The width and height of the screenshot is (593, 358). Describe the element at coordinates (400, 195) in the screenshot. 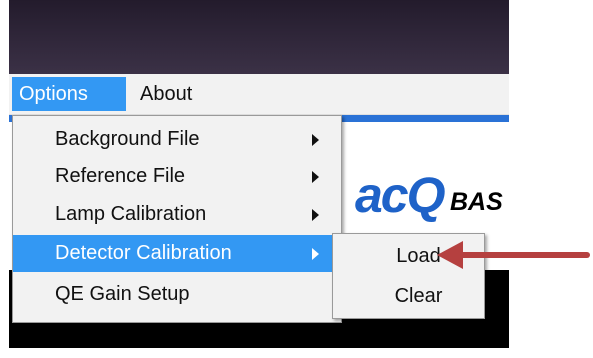

I see `app-logo: acQ` at that location.